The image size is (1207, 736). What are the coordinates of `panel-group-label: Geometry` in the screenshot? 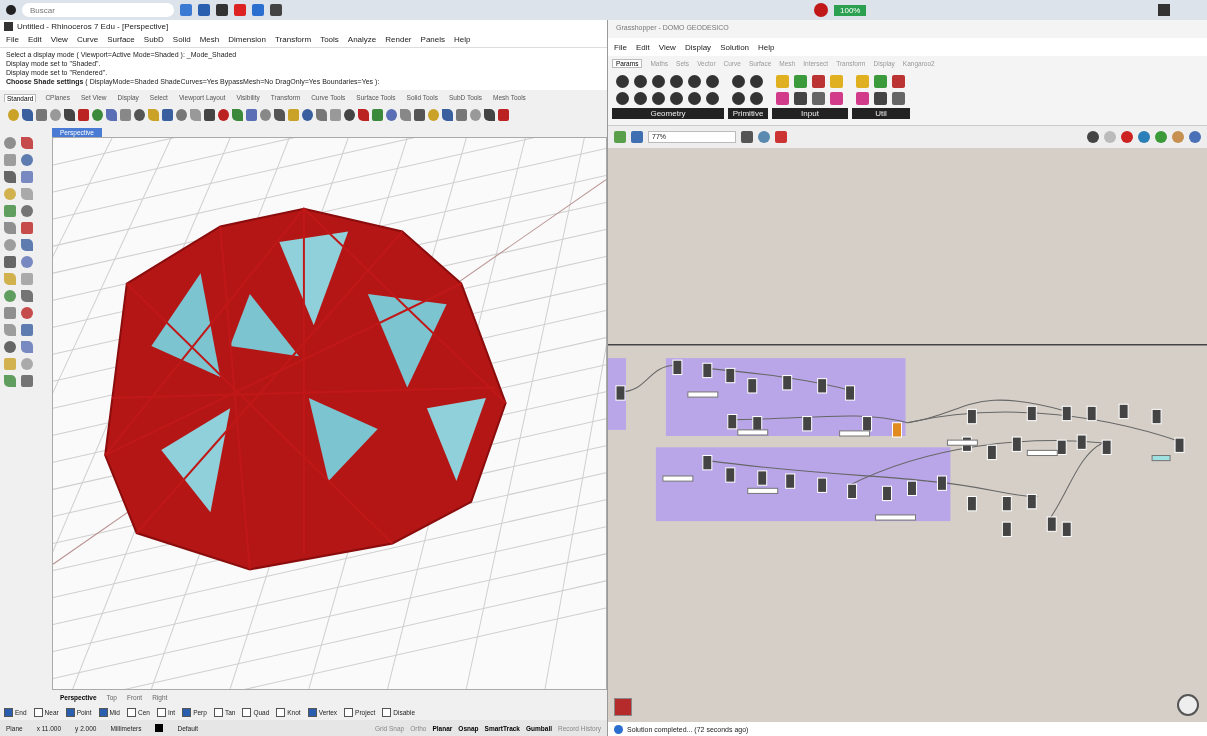 It's located at (668, 113).